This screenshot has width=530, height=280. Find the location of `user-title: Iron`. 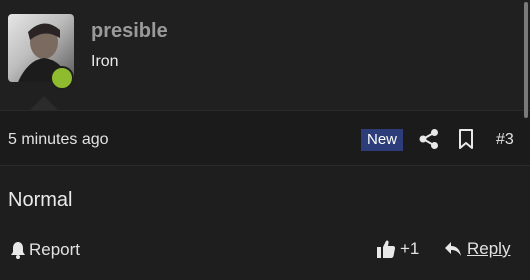

user-title: Iron is located at coordinates (105, 61).